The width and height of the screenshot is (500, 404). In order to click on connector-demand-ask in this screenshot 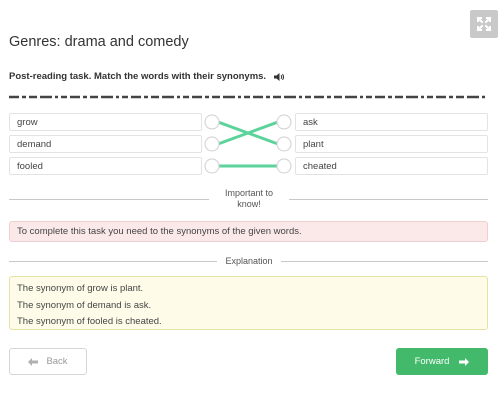, I will do `click(248, 133)`.